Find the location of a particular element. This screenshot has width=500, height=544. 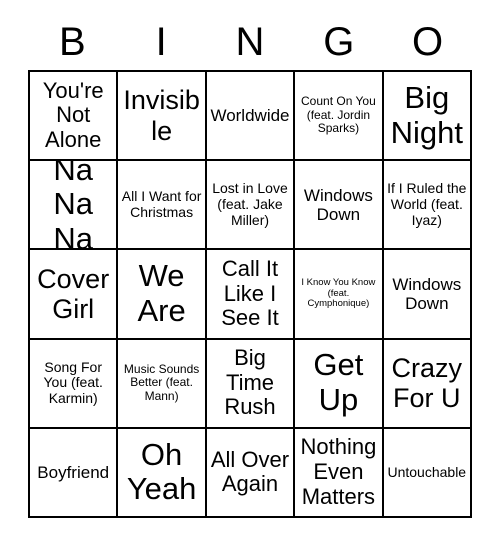

bingo-cell-label: Call It Like I See It is located at coordinates (250, 293).